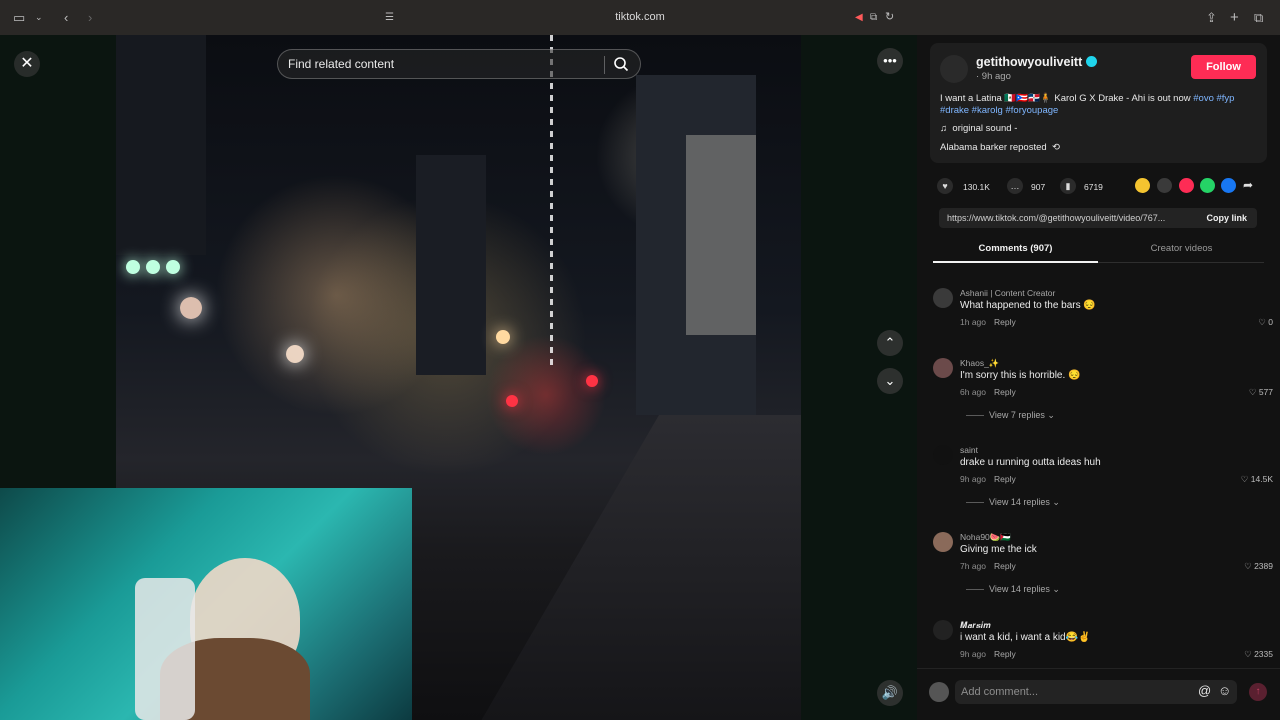  Describe the element at coordinates (206, 604) in the screenshot. I see `webcam-overlay` at that location.